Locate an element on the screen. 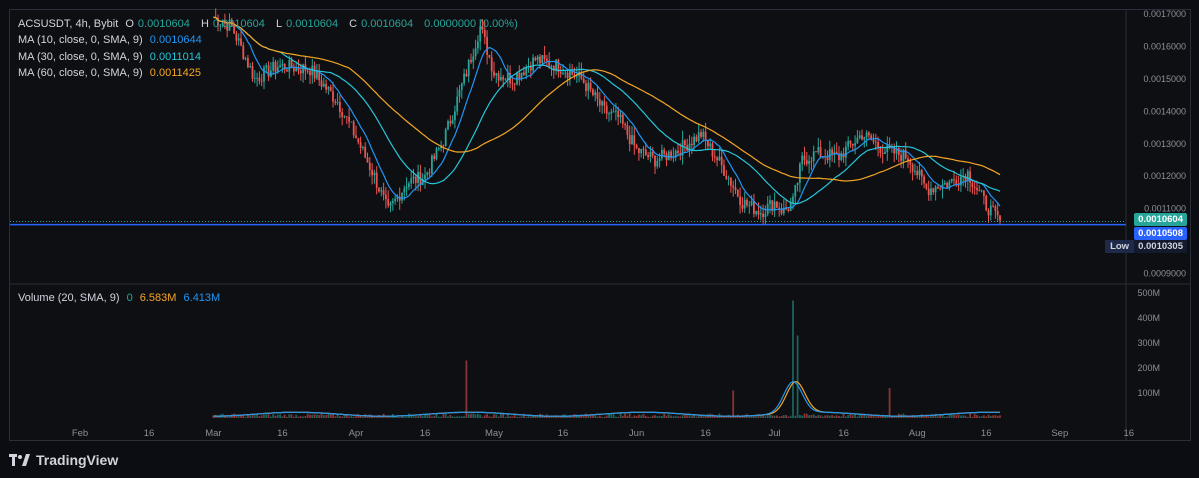 The width and height of the screenshot is (1199, 478). low-value: 0.0010305 is located at coordinates (1160, 246).